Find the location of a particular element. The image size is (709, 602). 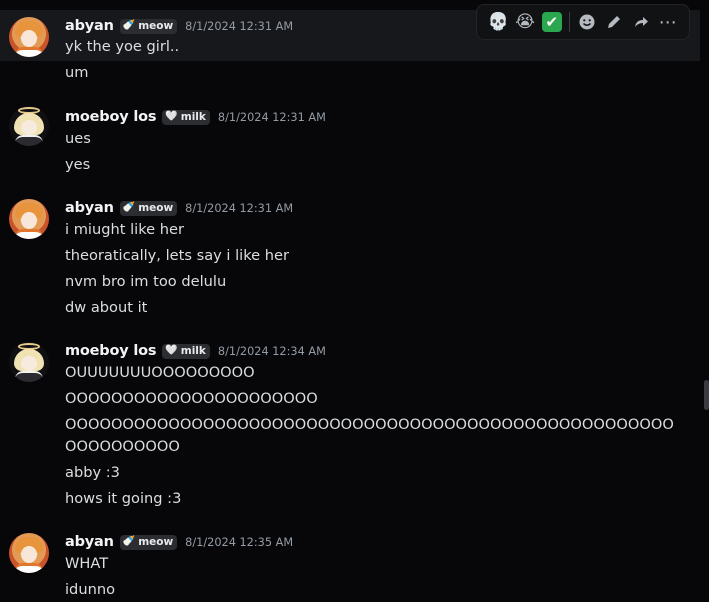

reply-forward-icon is located at coordinates (641, 22).